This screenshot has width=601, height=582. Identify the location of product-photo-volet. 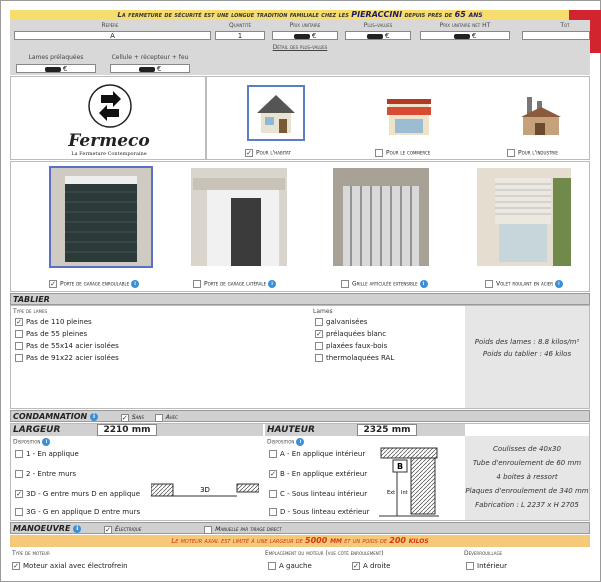
(524, 217).